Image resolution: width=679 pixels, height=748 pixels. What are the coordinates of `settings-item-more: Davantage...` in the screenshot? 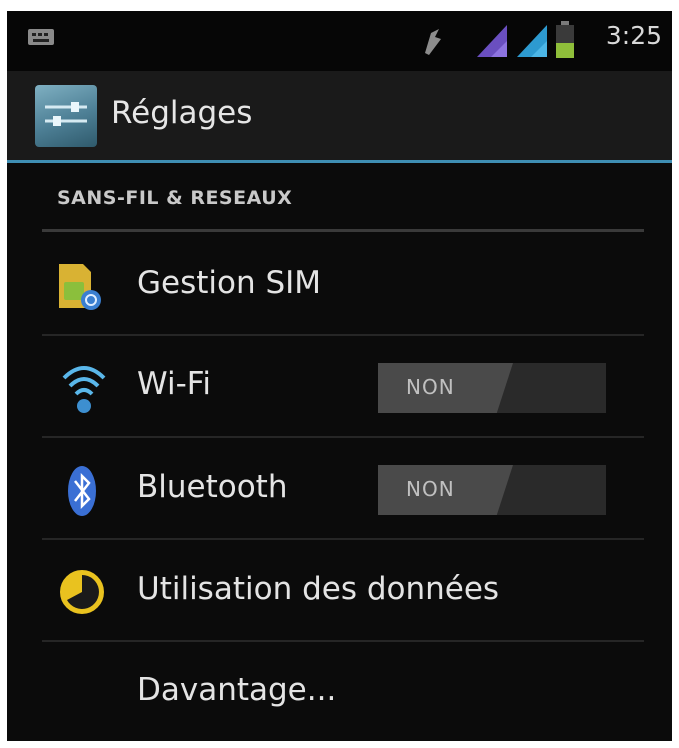 It's located at (343, 691).